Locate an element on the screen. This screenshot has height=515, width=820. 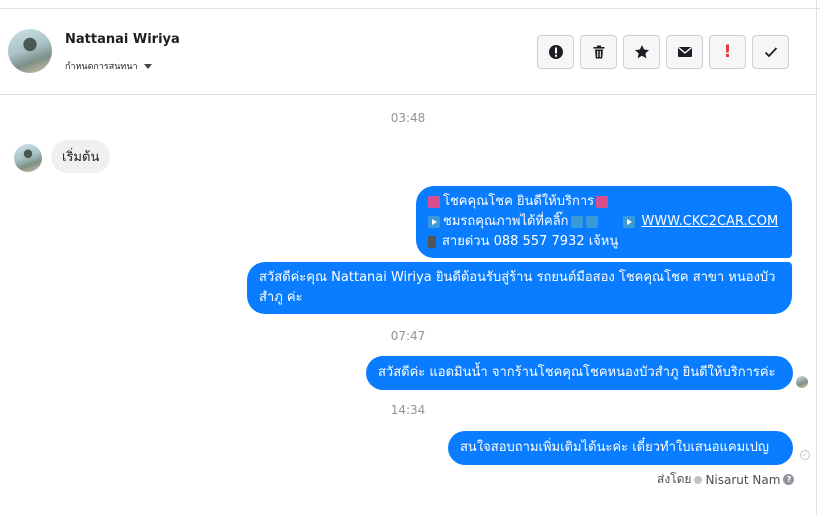
spam-button: ! is located at coordinates (727, 52).